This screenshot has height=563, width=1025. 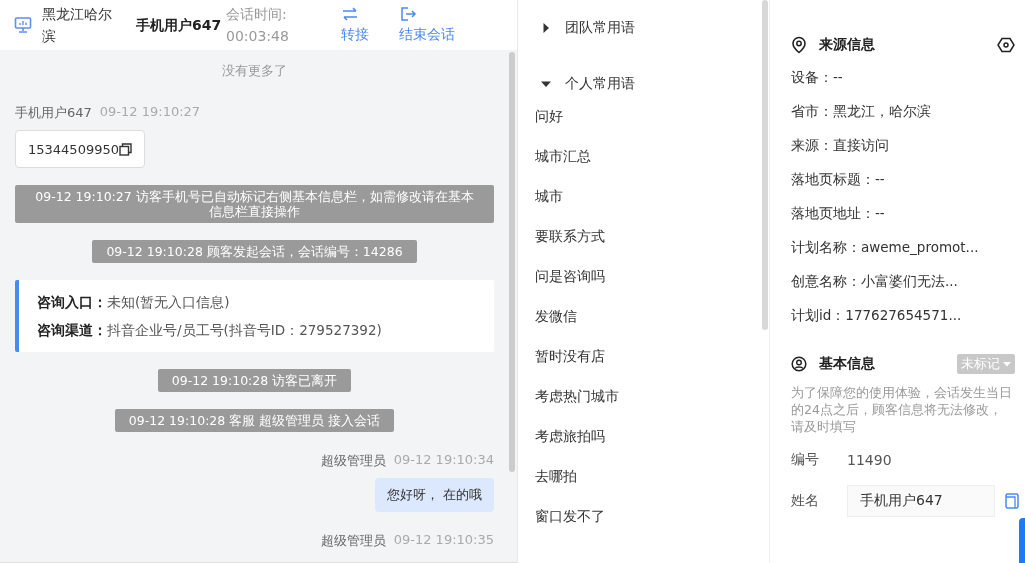 What do you see at coordinates (648, 524) in the screenshot?
I see `phrase-item: 窗口发不了` at bounding box center [648, 524].